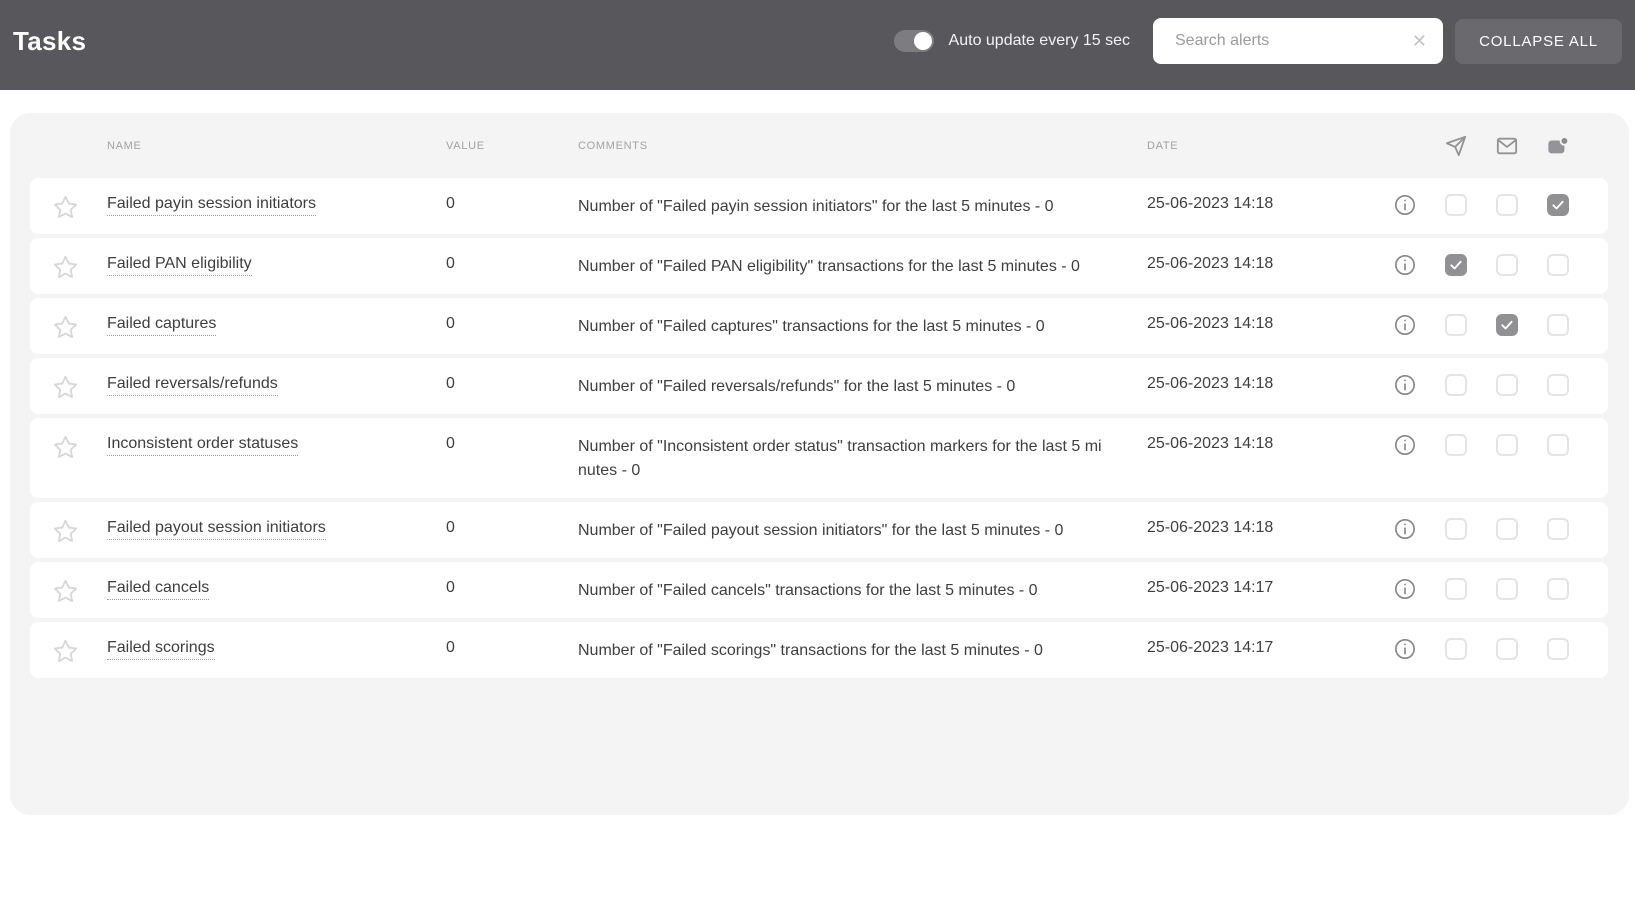 The height and width of the screenshot is (900, 1635). What do you see at coordinates (216, 529) in the screenshot?
I see `task-name-link: Failed payout session initiators` at bounding box center [216, 529].